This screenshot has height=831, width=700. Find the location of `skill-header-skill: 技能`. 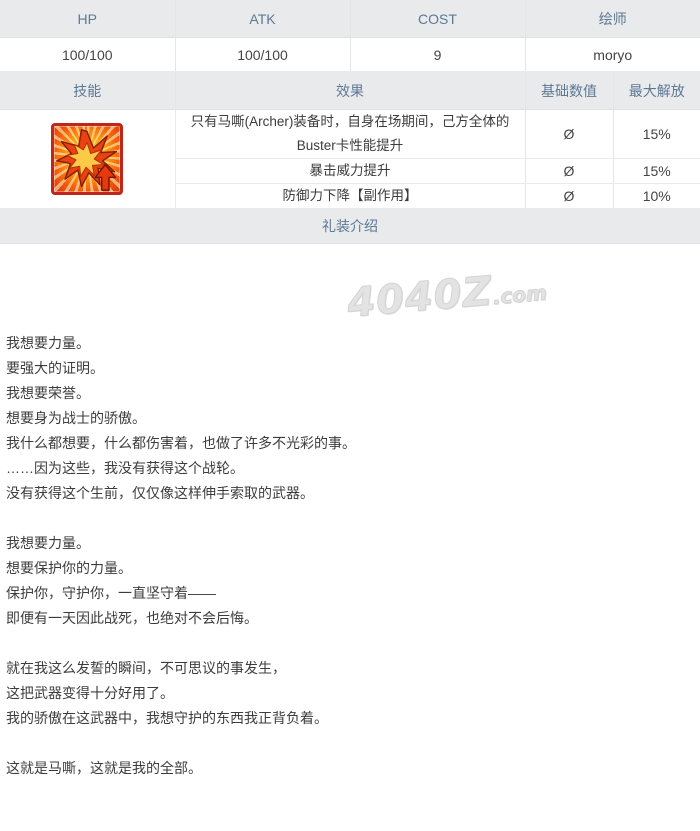

skill-header-skill: 技能 is located at coordinates (88, 91).